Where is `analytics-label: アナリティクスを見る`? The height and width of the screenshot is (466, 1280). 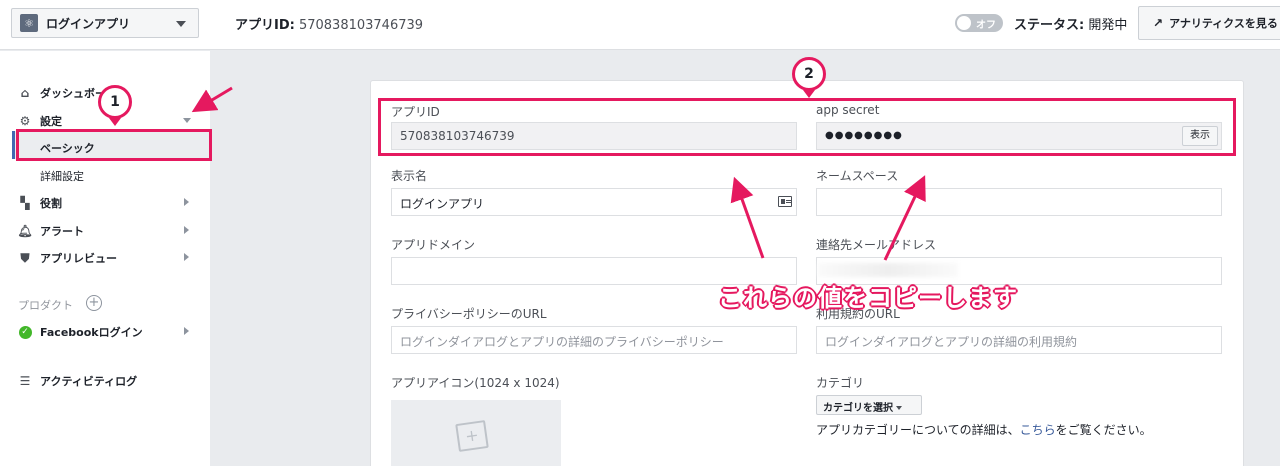
analytics-label: アナリティクスを見る is located at coordinates (1223, 23).